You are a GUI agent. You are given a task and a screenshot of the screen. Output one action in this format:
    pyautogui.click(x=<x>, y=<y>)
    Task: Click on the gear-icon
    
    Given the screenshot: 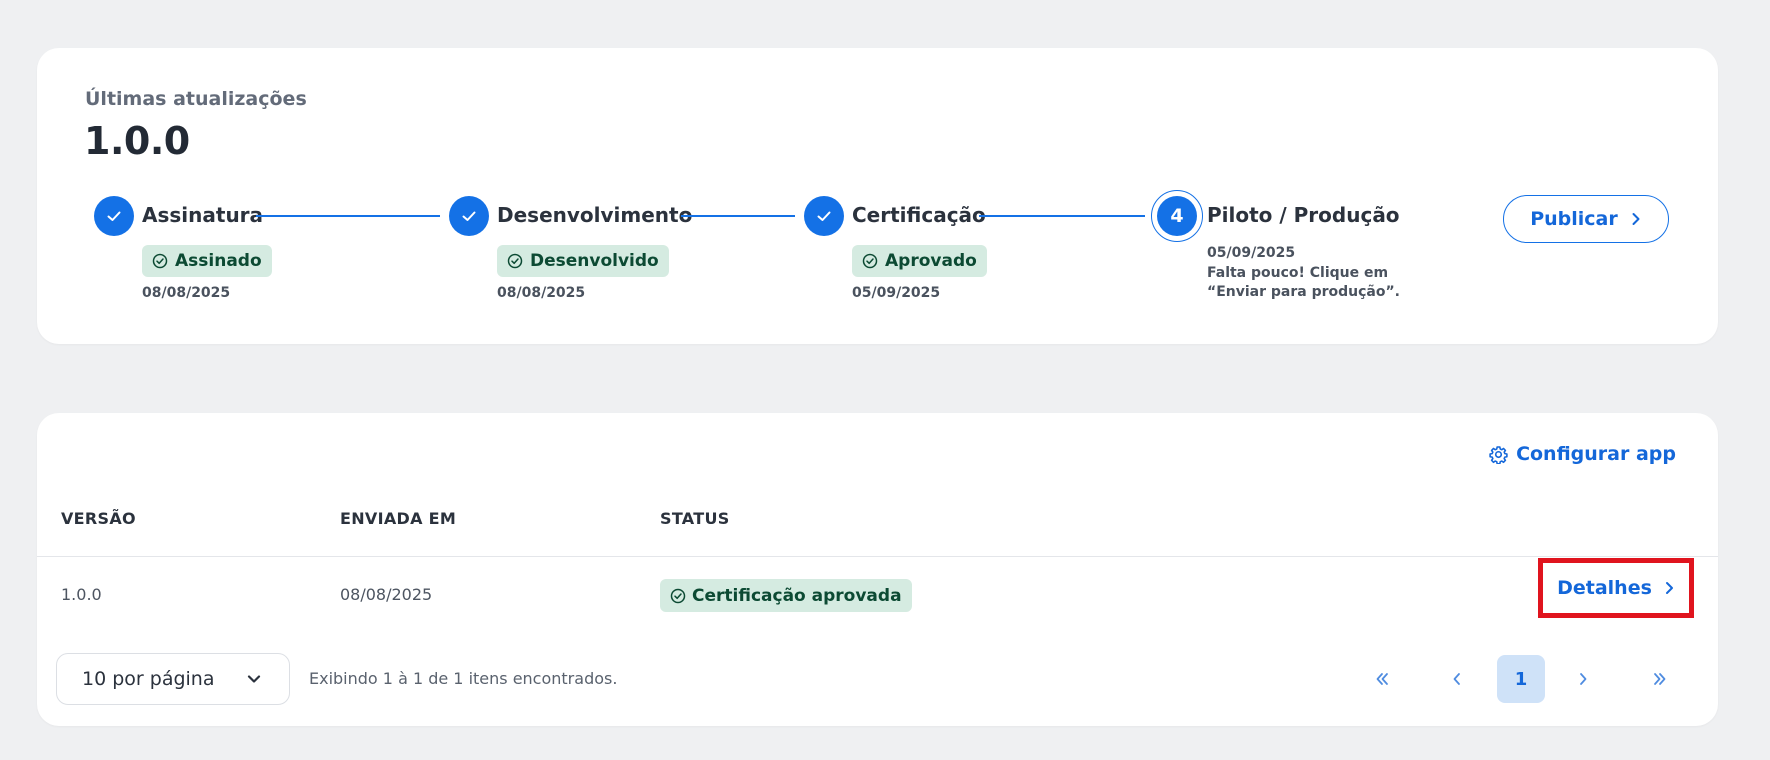 What is the action you would take?
    pyautogui.click(x=1498, y=454)
    